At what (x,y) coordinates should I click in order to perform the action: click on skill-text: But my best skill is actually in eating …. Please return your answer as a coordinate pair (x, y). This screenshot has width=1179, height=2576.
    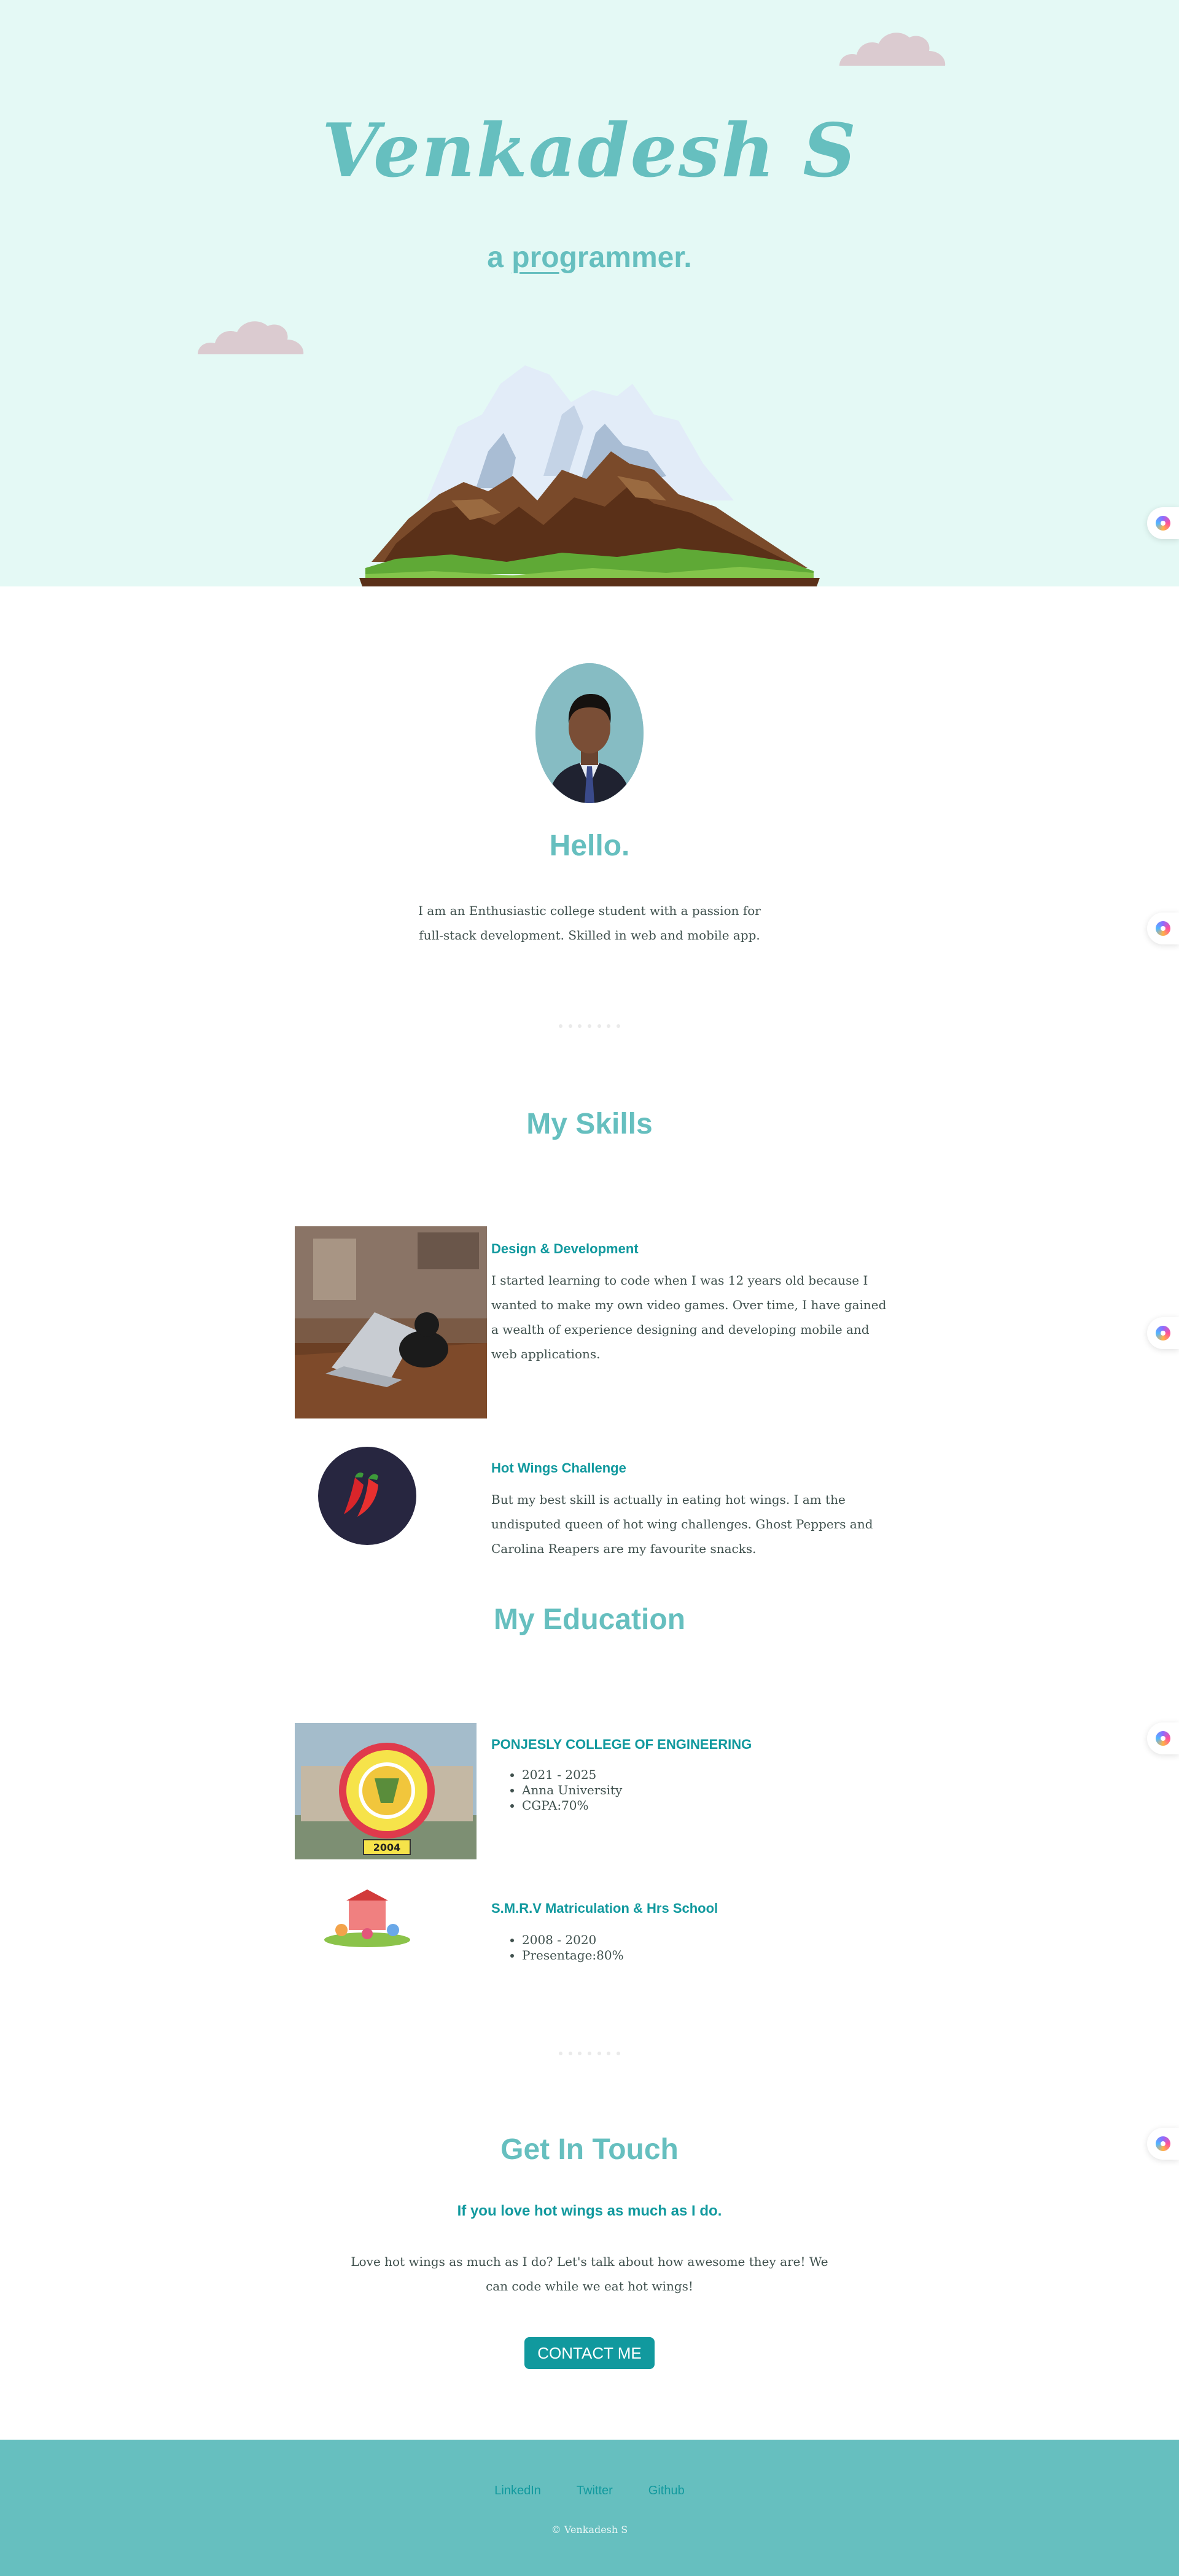
    Looking at the image, I should click on (682, 1524).